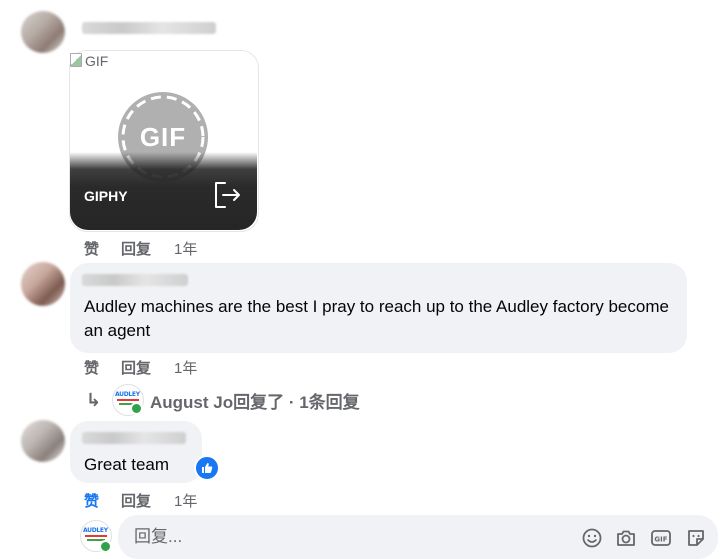  What do you see at coordinates (106, 196) in the screenshot?
I see `giphy-label: GIPHY` at bounding box center [106, 196].